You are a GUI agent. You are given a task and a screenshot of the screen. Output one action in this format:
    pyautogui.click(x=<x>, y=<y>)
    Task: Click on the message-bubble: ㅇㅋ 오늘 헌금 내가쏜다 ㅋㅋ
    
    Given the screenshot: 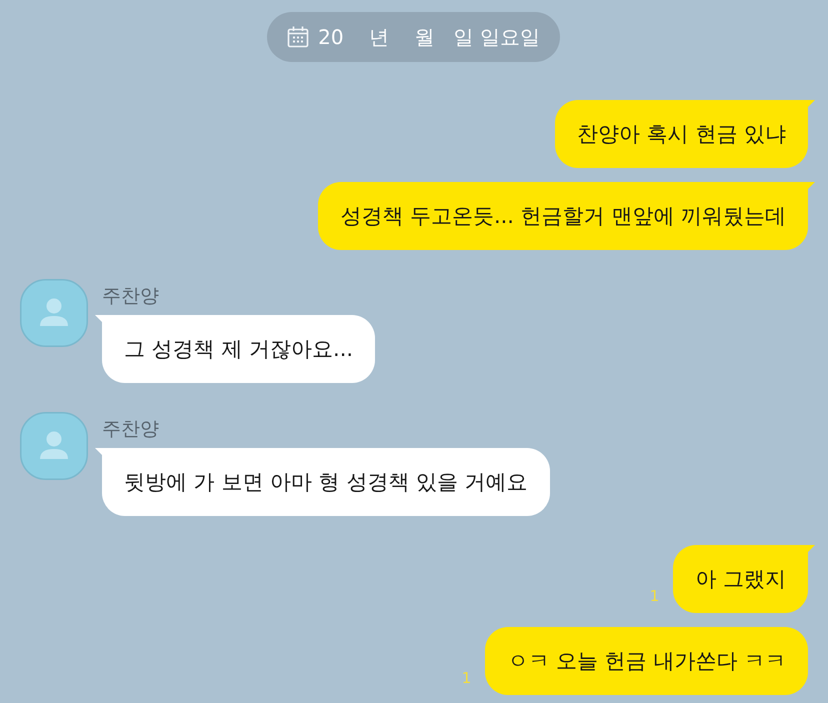 What is the action you would take?
    pyautogui.click(x=646, y=661)
    